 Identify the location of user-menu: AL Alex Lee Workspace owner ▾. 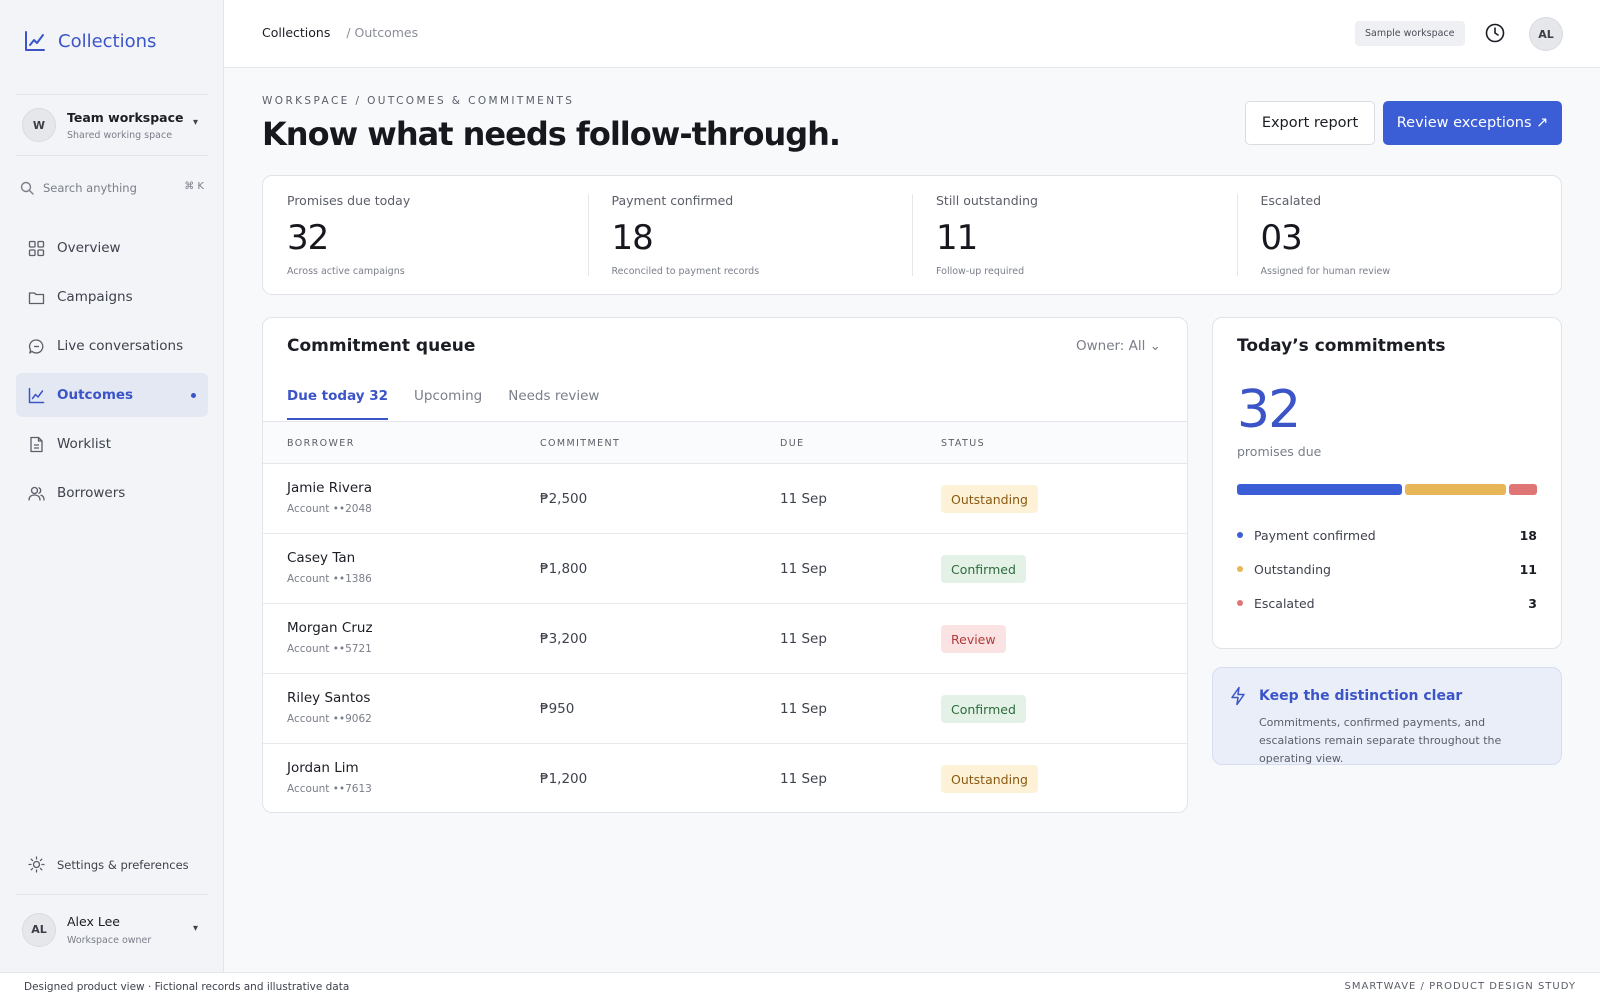
(112, 929).